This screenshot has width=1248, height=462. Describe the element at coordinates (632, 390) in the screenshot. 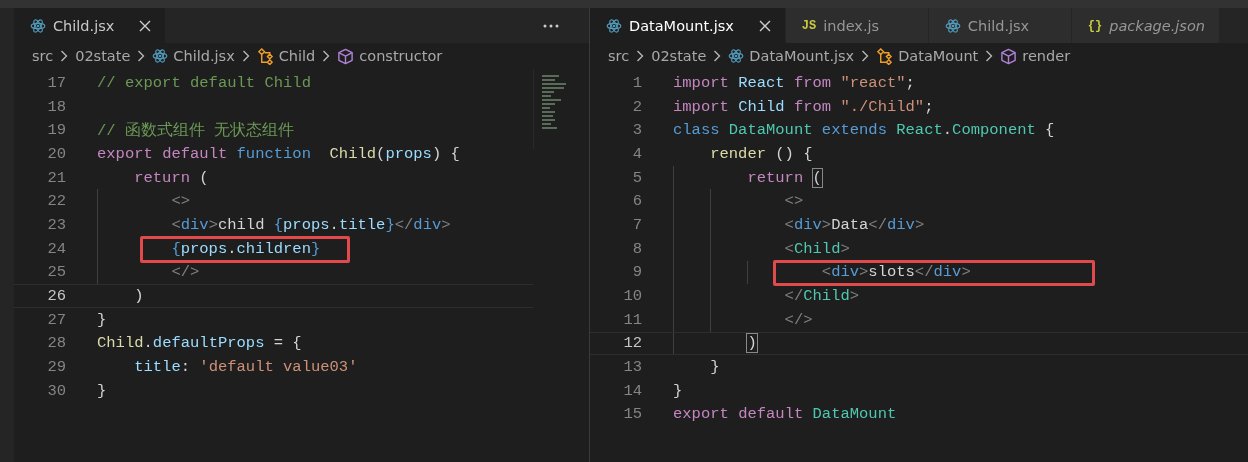

I see `line-number: 14` at that location.